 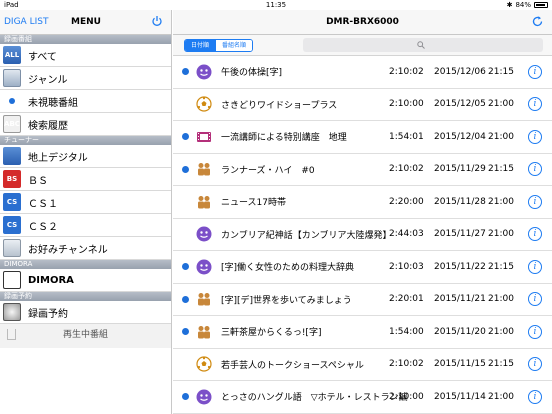 What do you see at coordinates (12, 280) in the screenshot?
I see `dimora-icon: D` at bounding box center [12, 280].